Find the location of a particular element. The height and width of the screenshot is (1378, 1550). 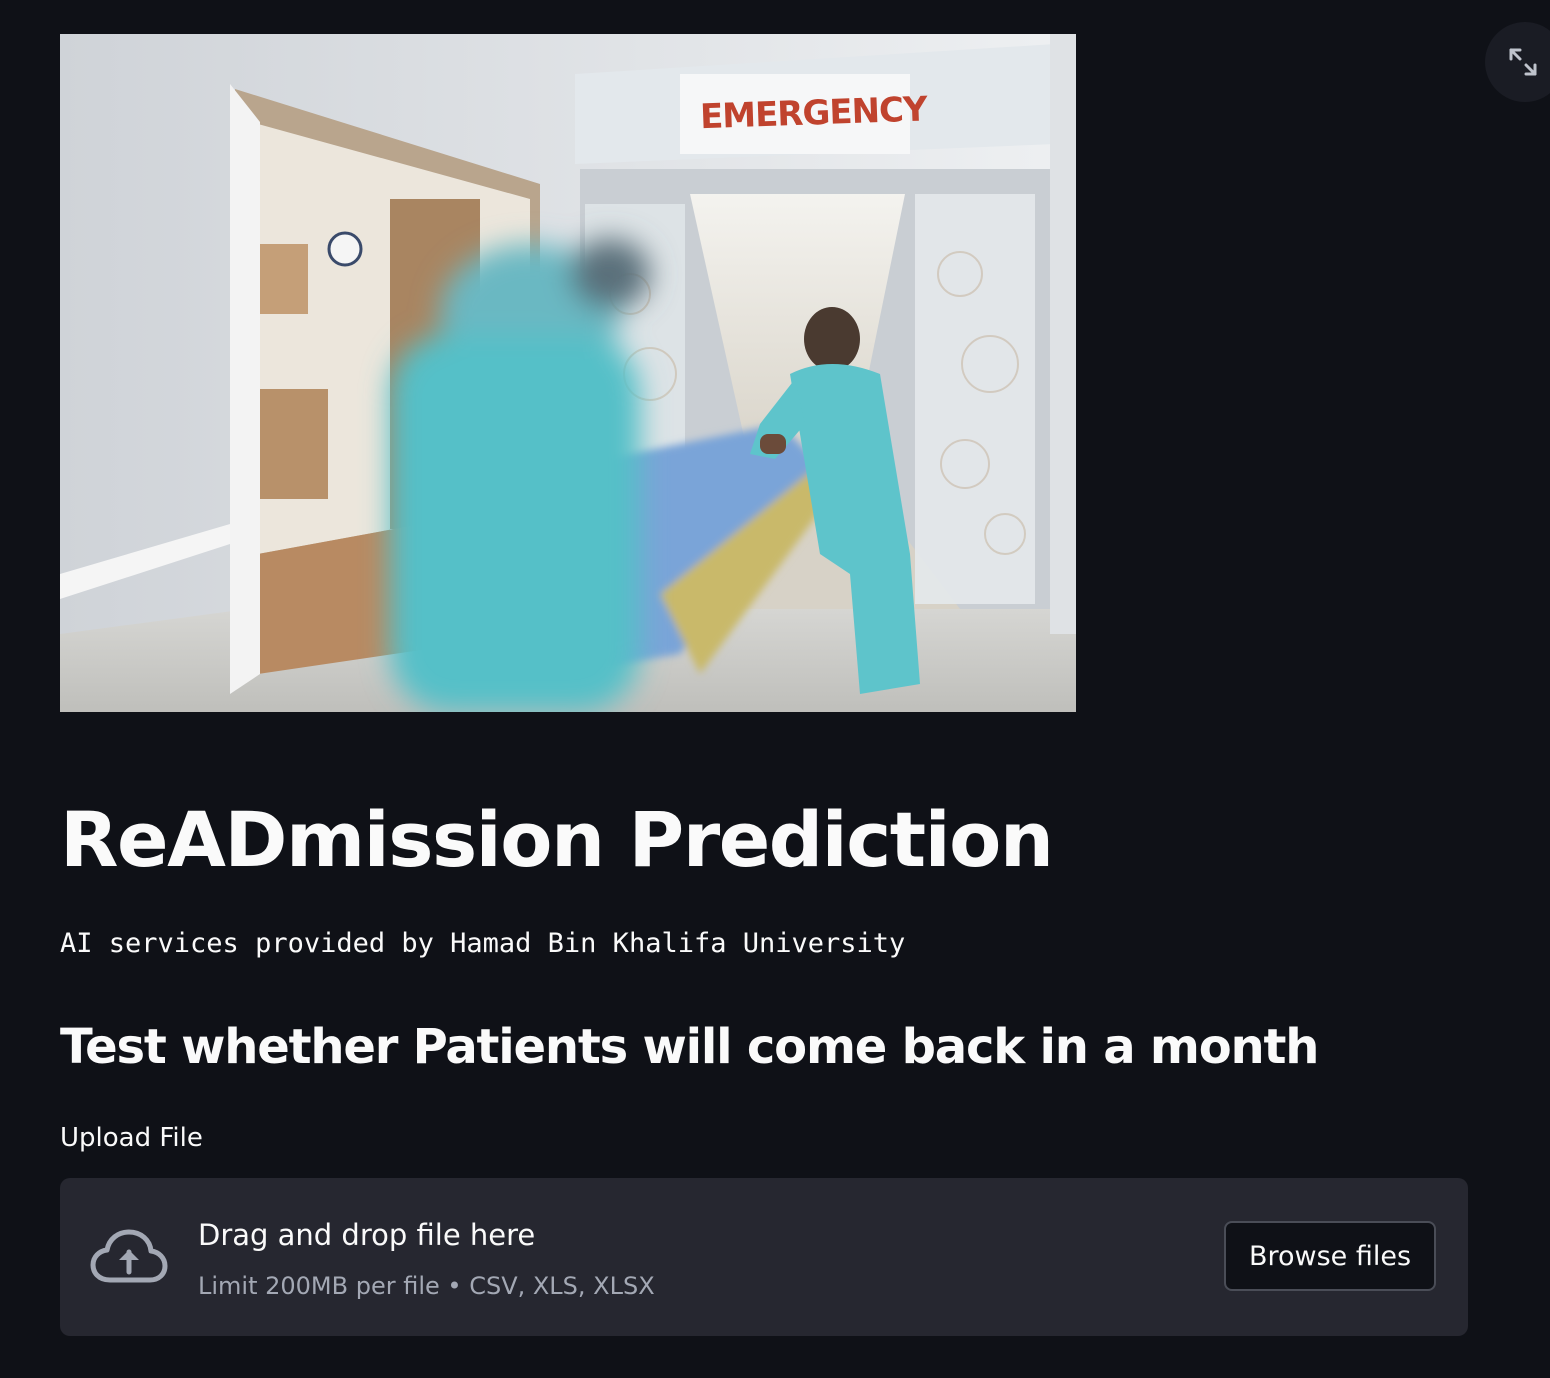

cloud-upload-icon is located at coordinates (129, 1256).